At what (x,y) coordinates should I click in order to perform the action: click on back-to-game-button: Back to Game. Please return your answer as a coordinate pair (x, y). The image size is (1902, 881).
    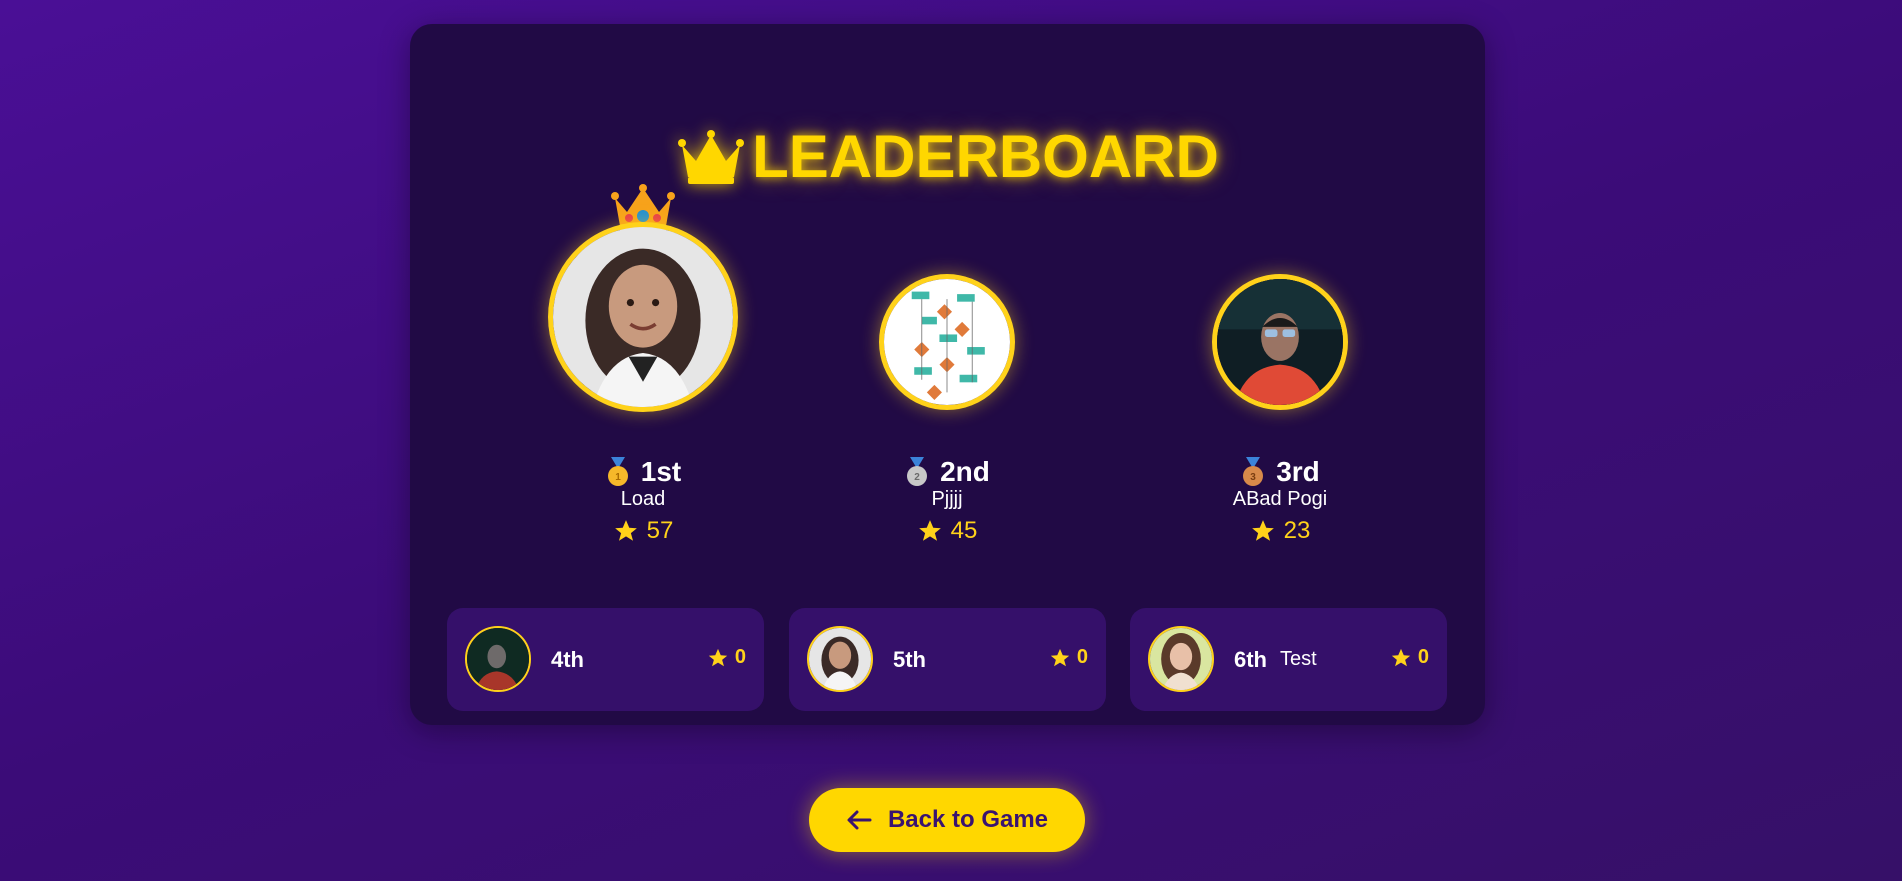
    Looking at the image, I should click on (947, 820).